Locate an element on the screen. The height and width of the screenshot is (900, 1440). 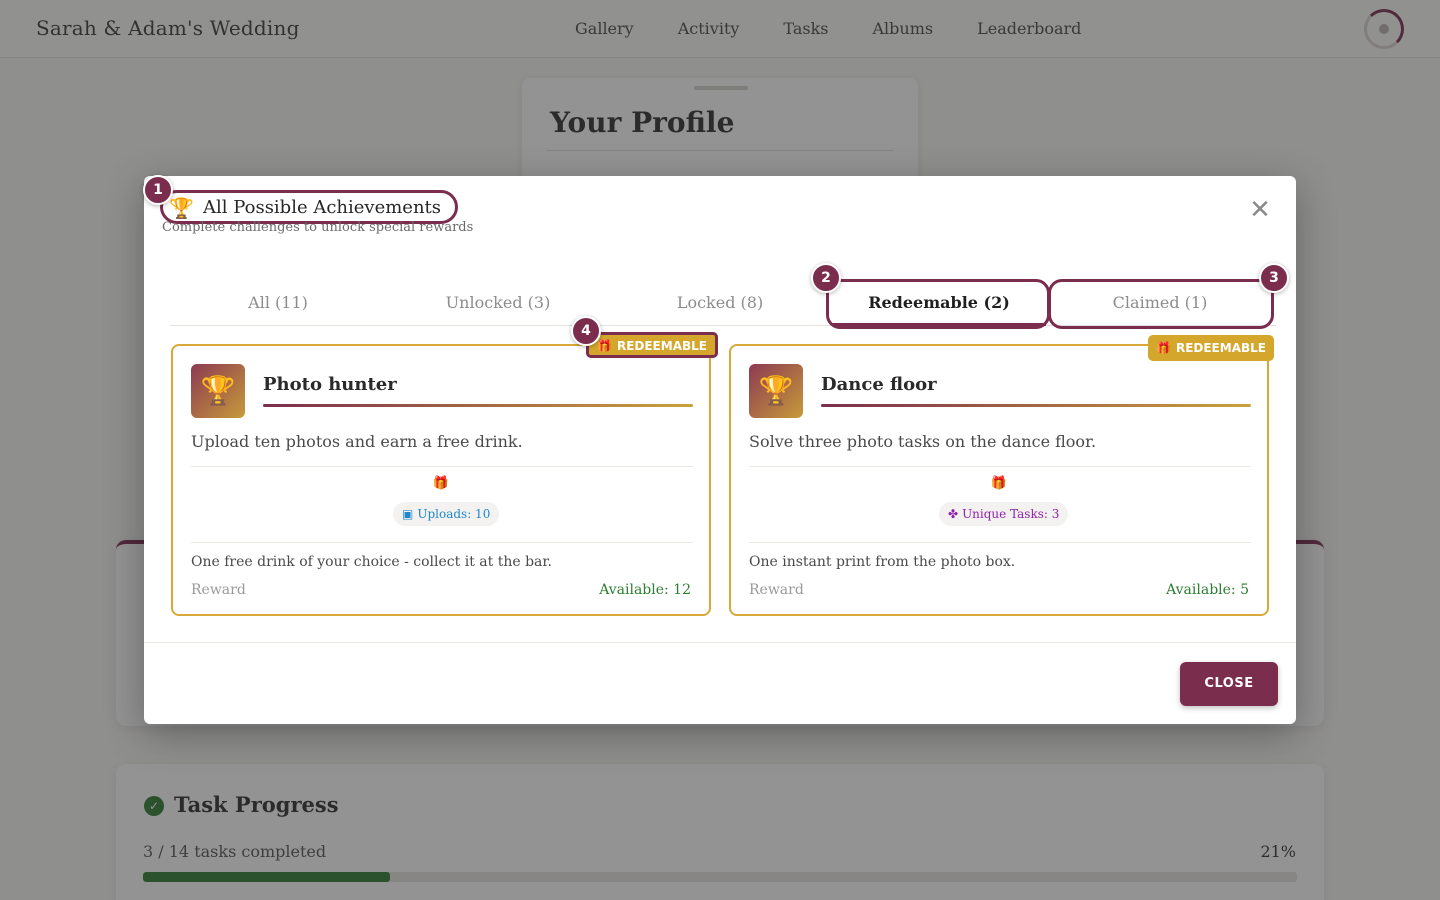
tab-locked: Locked (8) is located at coordinates (720, 303).